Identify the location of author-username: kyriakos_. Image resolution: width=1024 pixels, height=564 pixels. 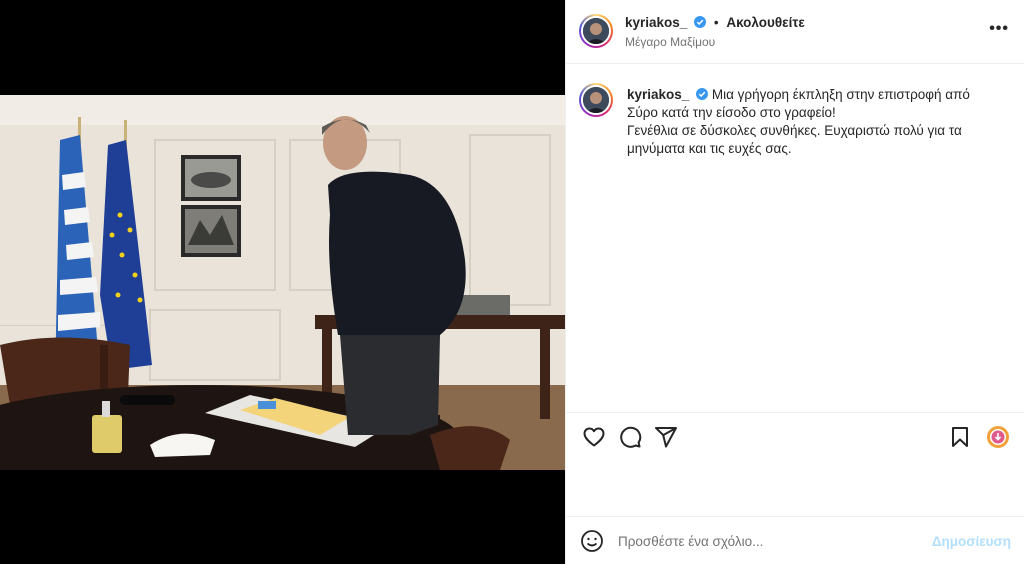
(656, 22).